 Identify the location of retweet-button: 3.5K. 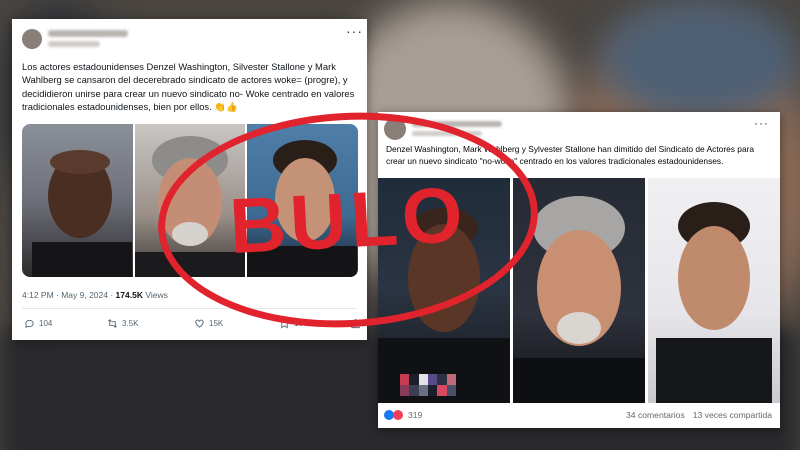
(122, 323).